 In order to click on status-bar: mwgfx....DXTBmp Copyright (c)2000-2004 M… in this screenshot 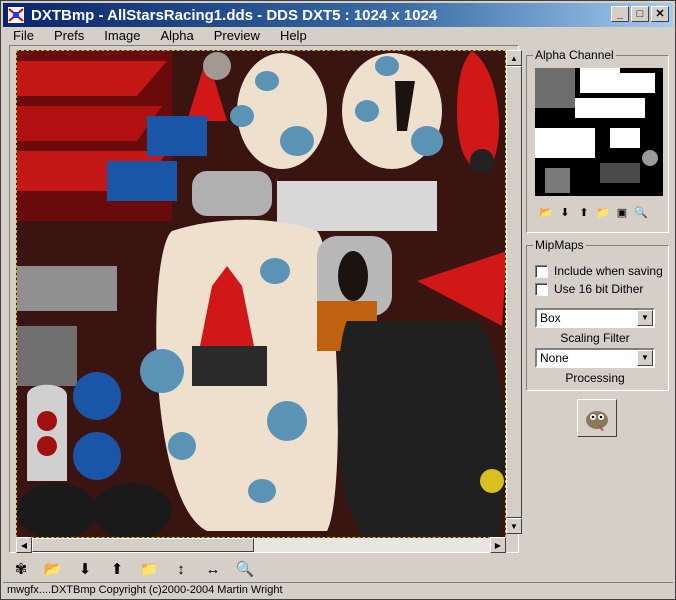, I will do `click(338, 590)`.